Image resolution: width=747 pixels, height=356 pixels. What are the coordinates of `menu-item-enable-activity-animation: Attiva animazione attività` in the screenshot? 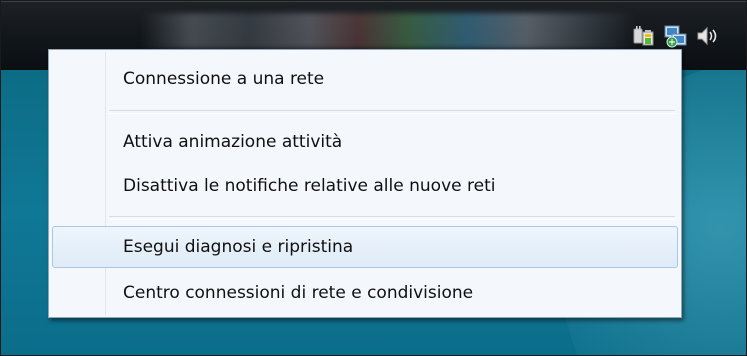 It's located at (365, 142).